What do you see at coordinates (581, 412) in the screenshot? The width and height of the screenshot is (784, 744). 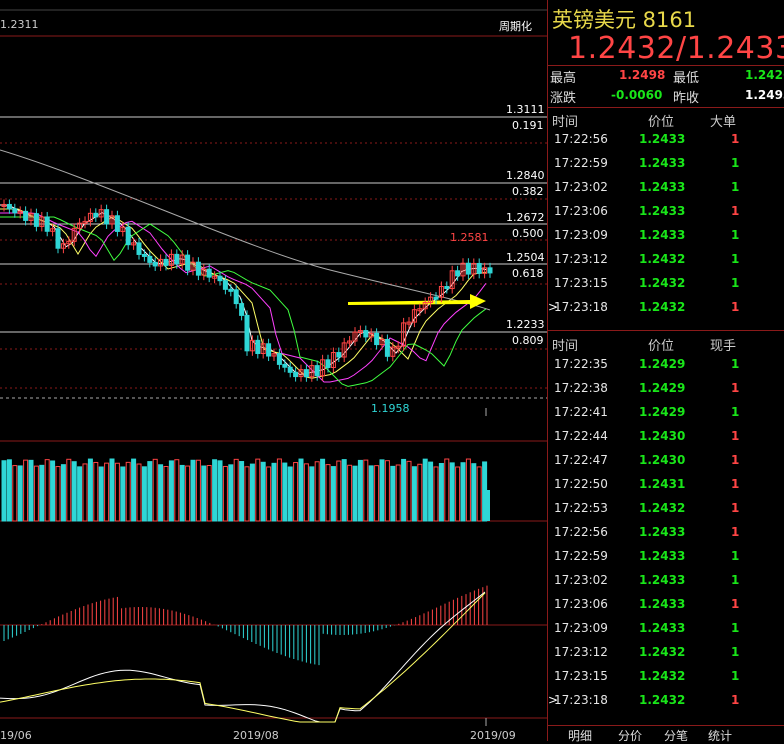 I see `row-time: 17:22:41` at bounding box center [581, 412].